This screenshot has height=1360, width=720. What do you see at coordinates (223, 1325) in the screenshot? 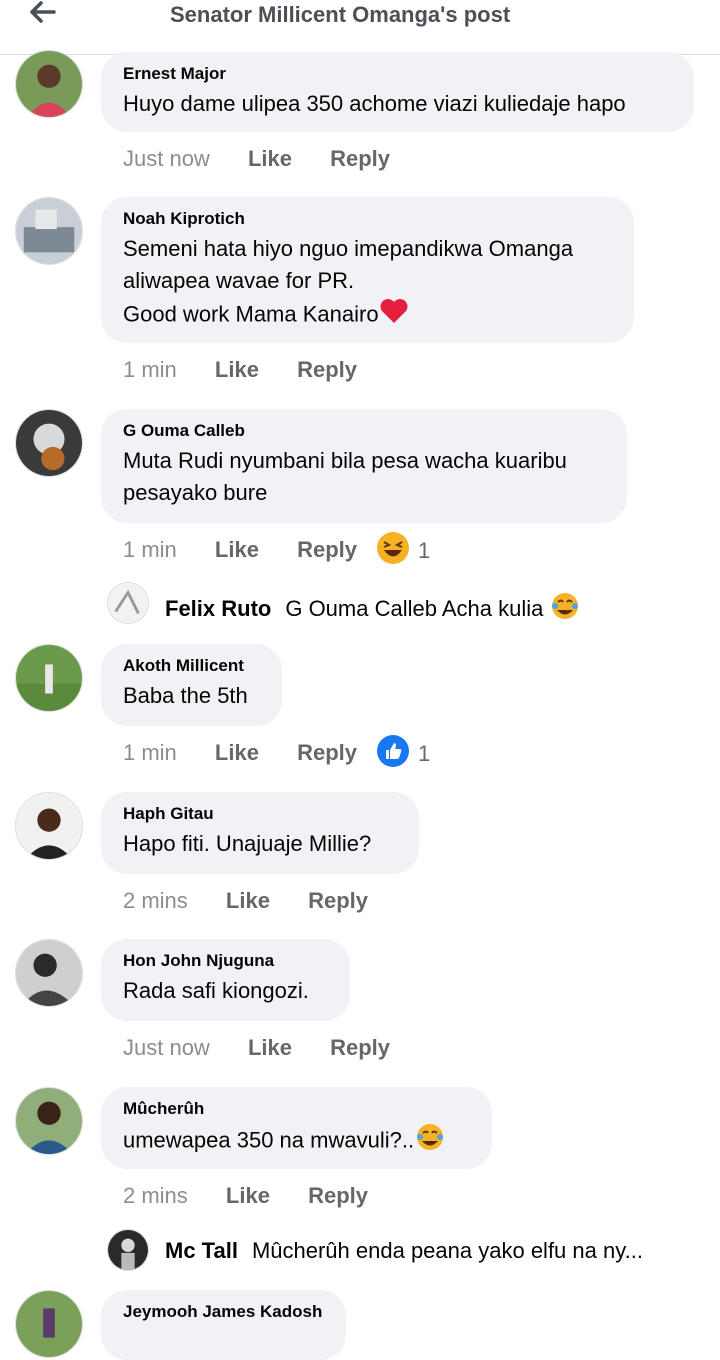
I see `comment-bubble: Jeymooh James Kadosh` at bounding box center [223, 1325].